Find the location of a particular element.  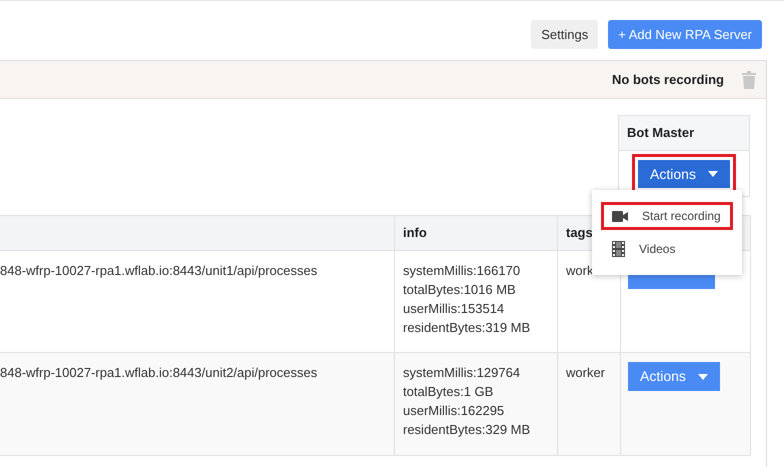

info-line: userMillis:162295 is located at coordinates (454, 411).